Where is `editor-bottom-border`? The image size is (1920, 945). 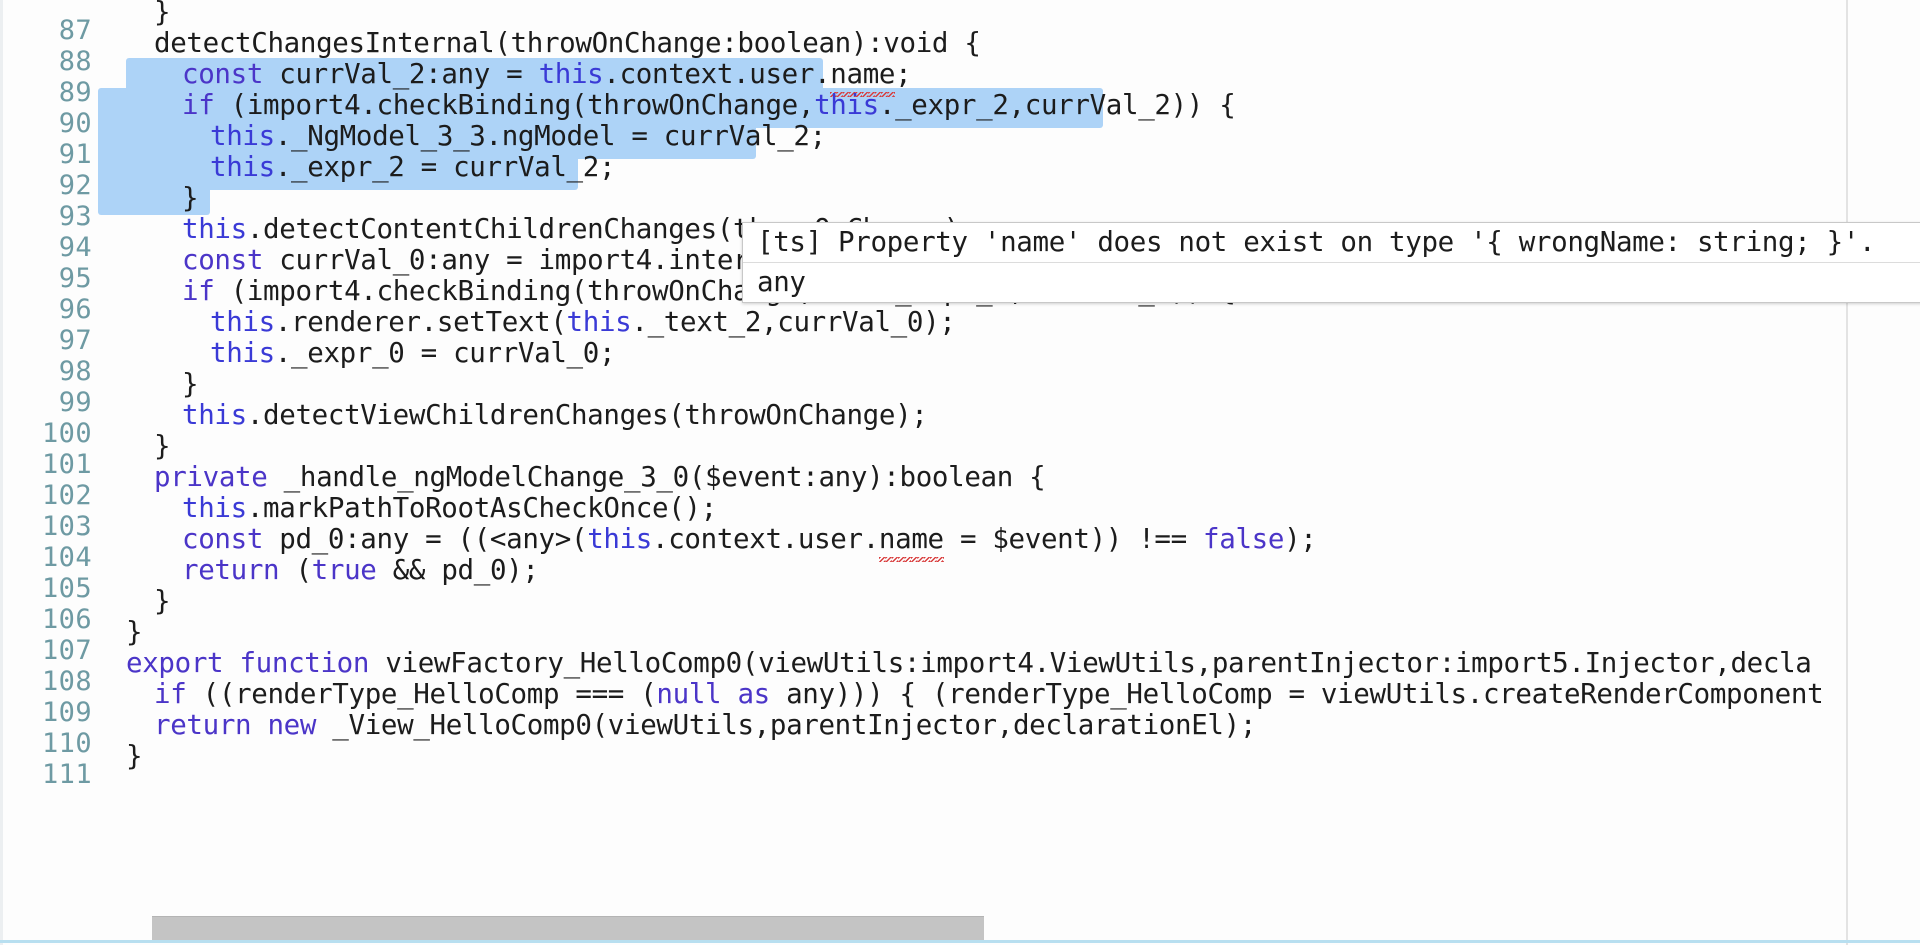
editor-bottom-border is located at coordinates (960, 941).